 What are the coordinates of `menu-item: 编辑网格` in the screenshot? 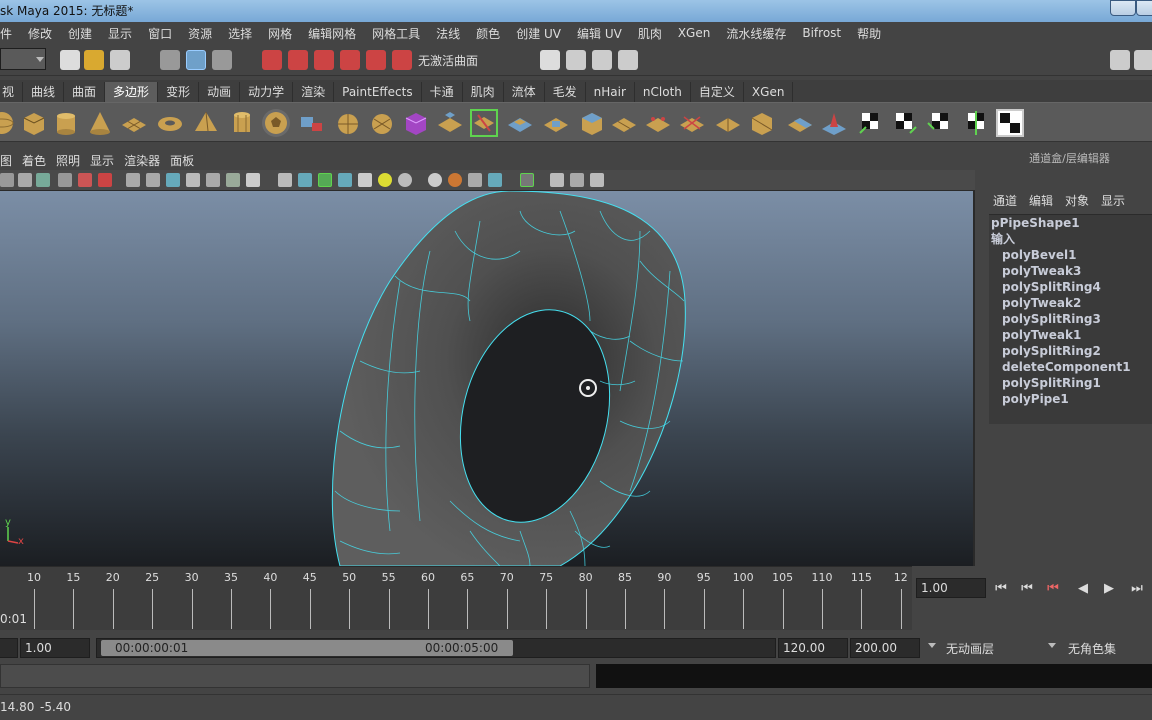 It's located at (332, 33).